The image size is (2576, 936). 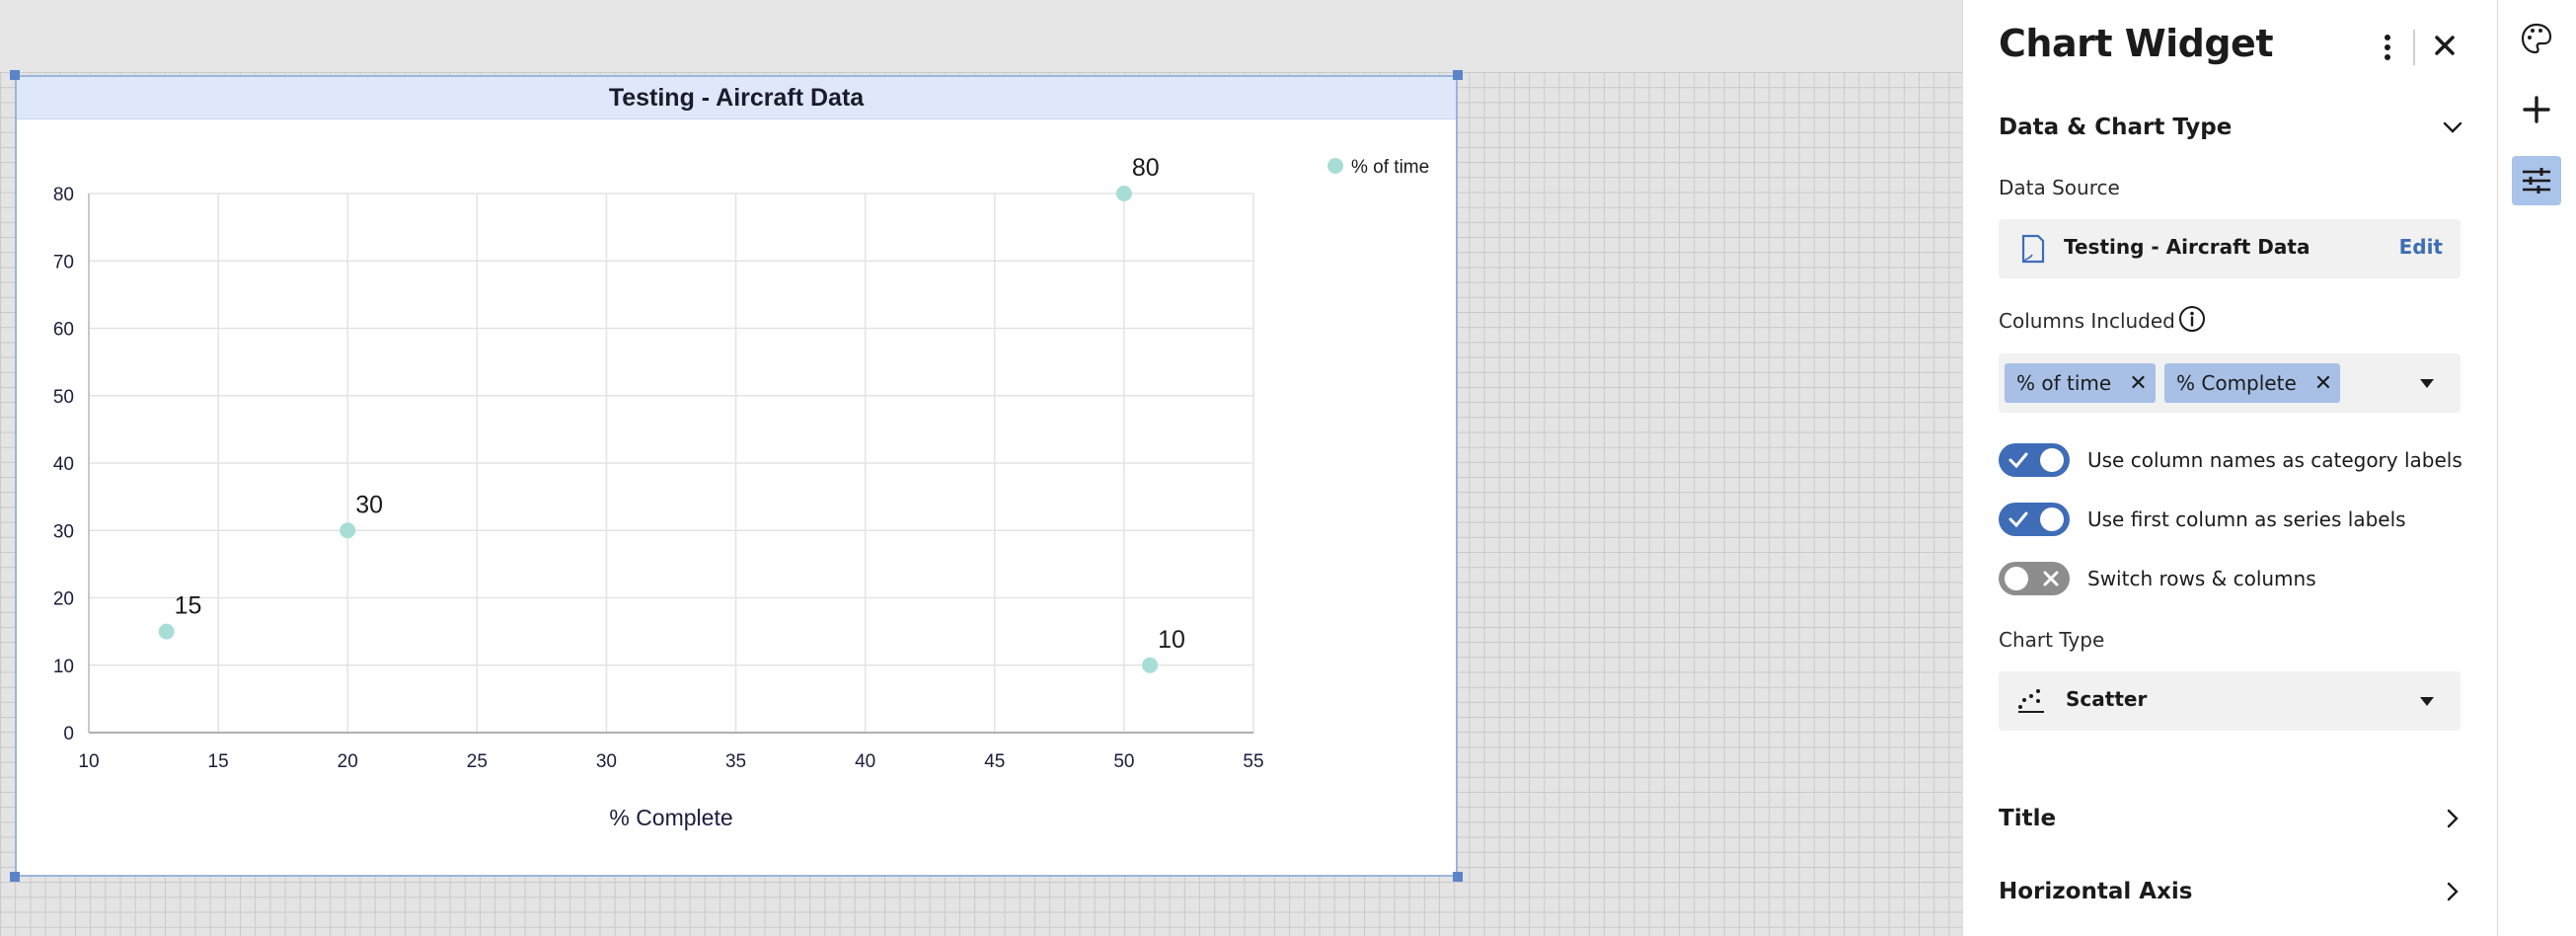 What do you see at coordinates (88, 761) in the screenshot?
I see `x-tick-label: 10` at bounding box center [88, 761].